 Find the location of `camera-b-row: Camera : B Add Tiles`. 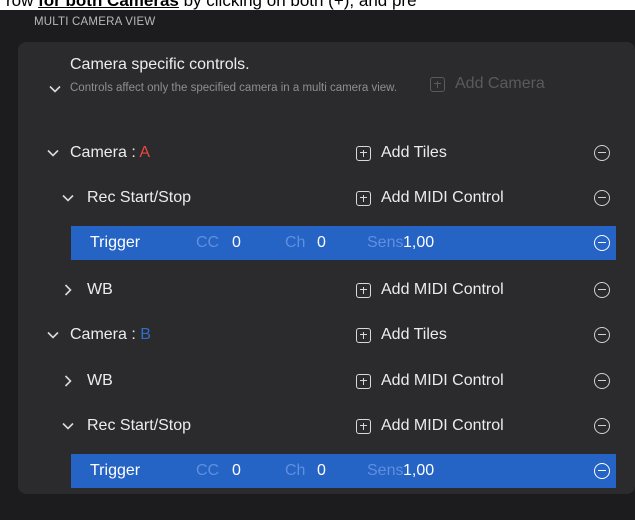

camera-b-row: Camera : B Add Tiles is located at coordinates (326, 335).